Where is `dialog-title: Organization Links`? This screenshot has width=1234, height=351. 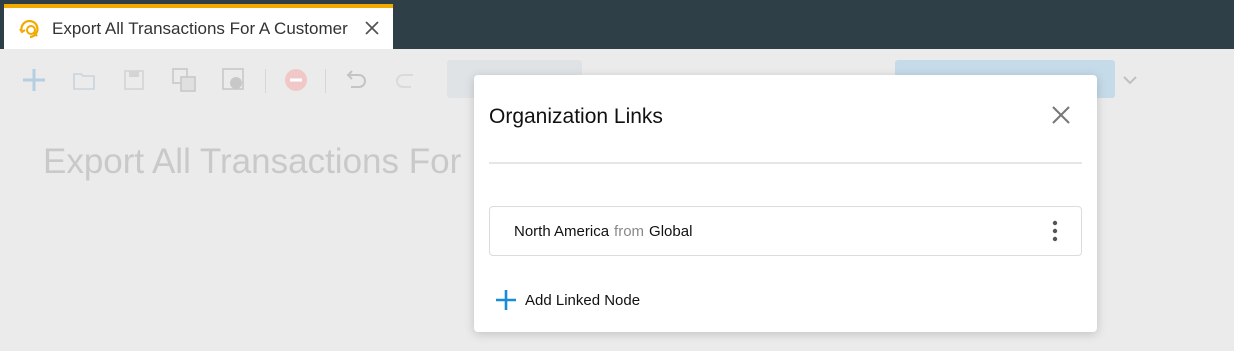 dialog-title: Organization Links is located at coordinates (576, 116).